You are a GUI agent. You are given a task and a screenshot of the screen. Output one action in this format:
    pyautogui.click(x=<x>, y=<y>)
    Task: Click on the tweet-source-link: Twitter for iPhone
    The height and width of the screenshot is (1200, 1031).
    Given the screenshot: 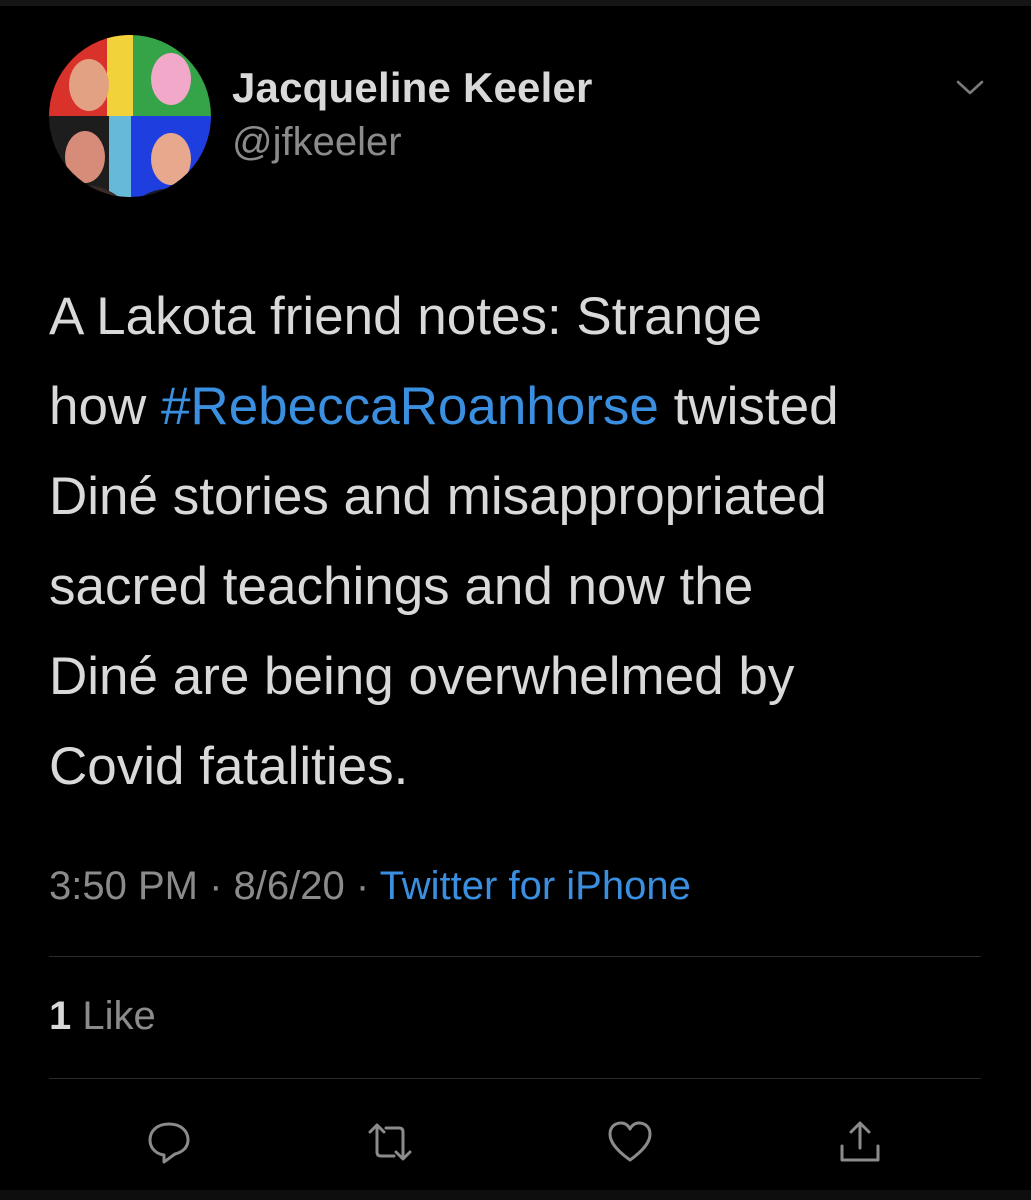 What is the action you would take?
    pyautogui.click(x=535, y=886)
    